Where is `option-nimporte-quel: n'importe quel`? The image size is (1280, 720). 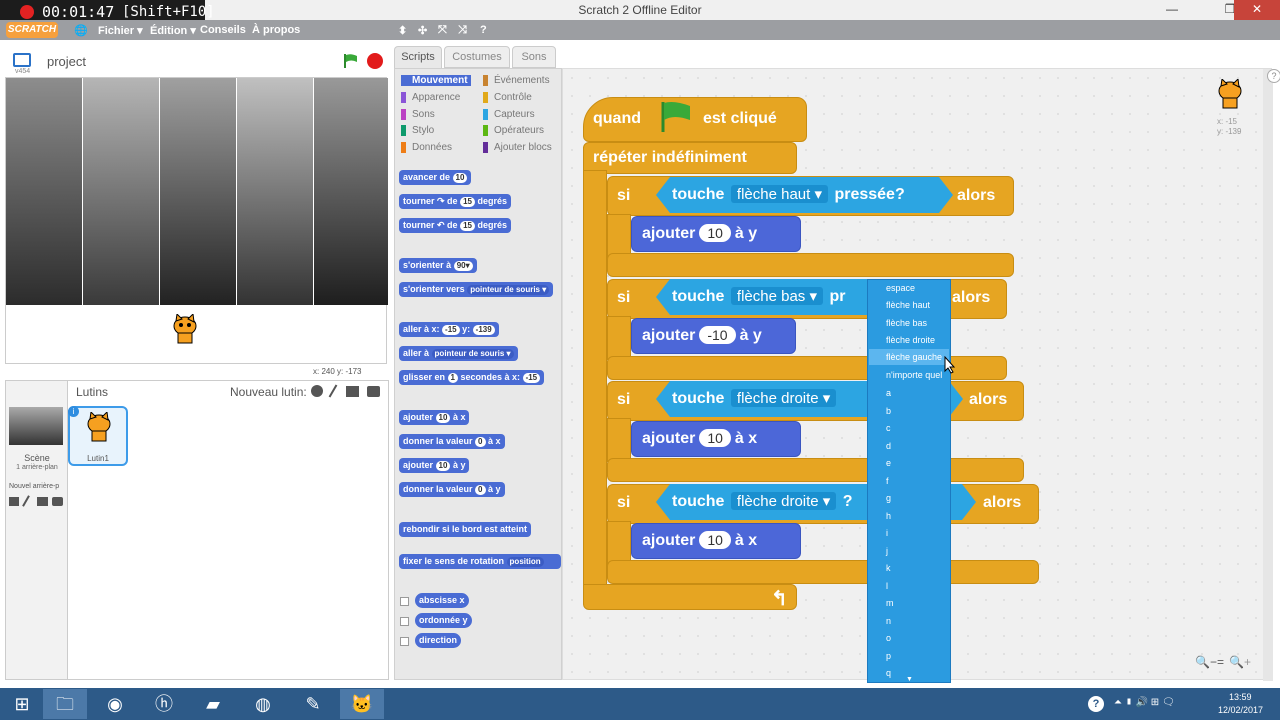
option-nimporte-quel: n'importe quel is located at coordinates (914, 375).